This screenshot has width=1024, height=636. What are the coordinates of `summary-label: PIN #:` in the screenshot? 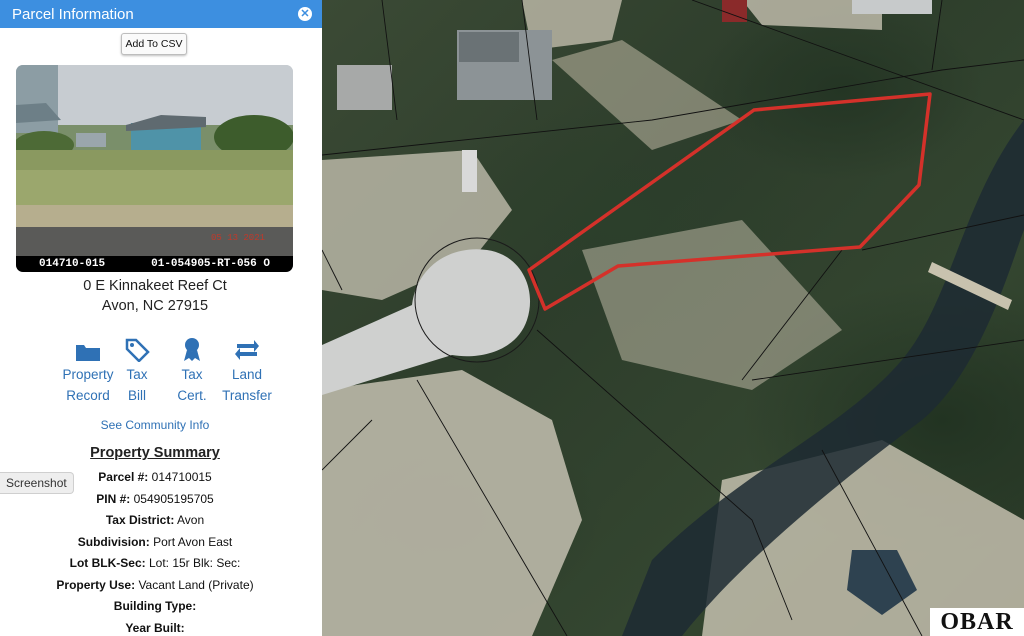 It's located at (113, 498).